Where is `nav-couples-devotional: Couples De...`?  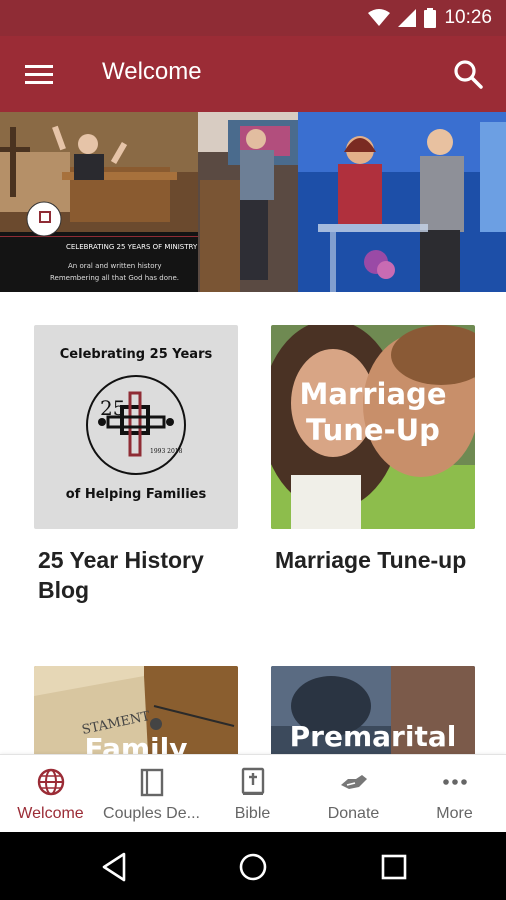
nav-couples-devotional: Couples De... is located at coordinates (151, 794).